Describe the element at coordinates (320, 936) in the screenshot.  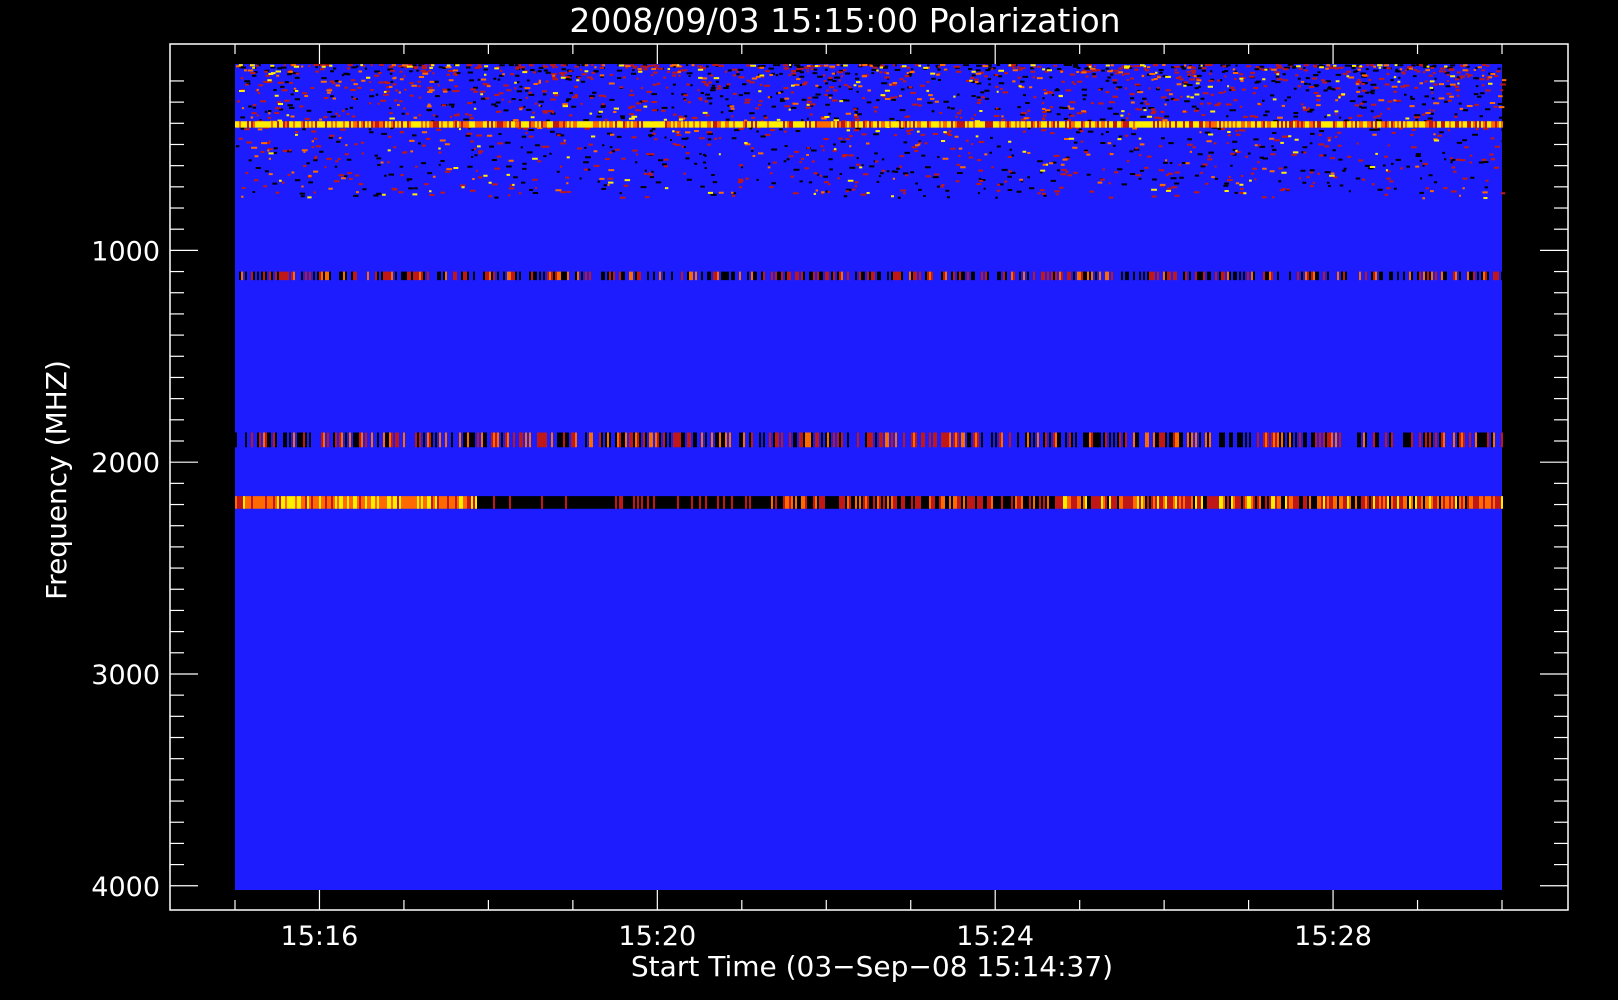
I see `x-tick-label: 15:16` at that location.